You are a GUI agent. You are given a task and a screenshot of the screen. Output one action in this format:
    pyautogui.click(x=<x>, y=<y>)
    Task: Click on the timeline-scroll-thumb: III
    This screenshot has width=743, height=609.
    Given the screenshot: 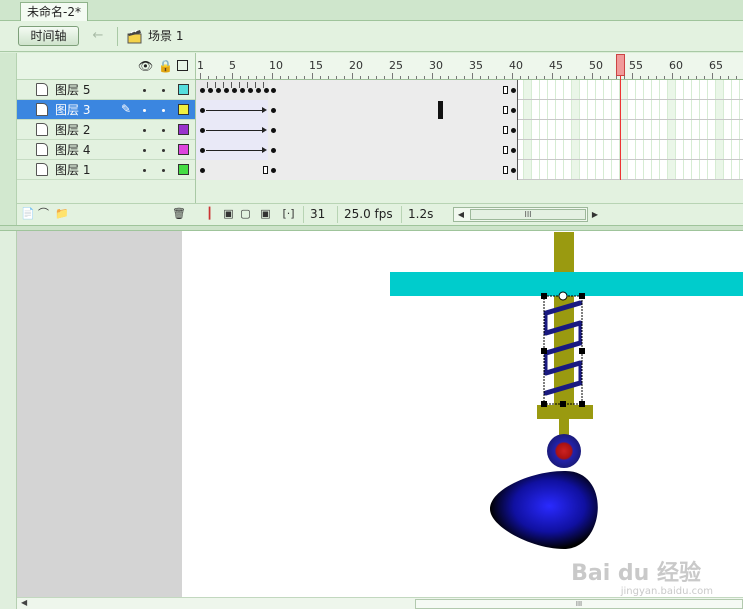 What is the action you would take?
    pyautogui.click(x=528, y=214)
    